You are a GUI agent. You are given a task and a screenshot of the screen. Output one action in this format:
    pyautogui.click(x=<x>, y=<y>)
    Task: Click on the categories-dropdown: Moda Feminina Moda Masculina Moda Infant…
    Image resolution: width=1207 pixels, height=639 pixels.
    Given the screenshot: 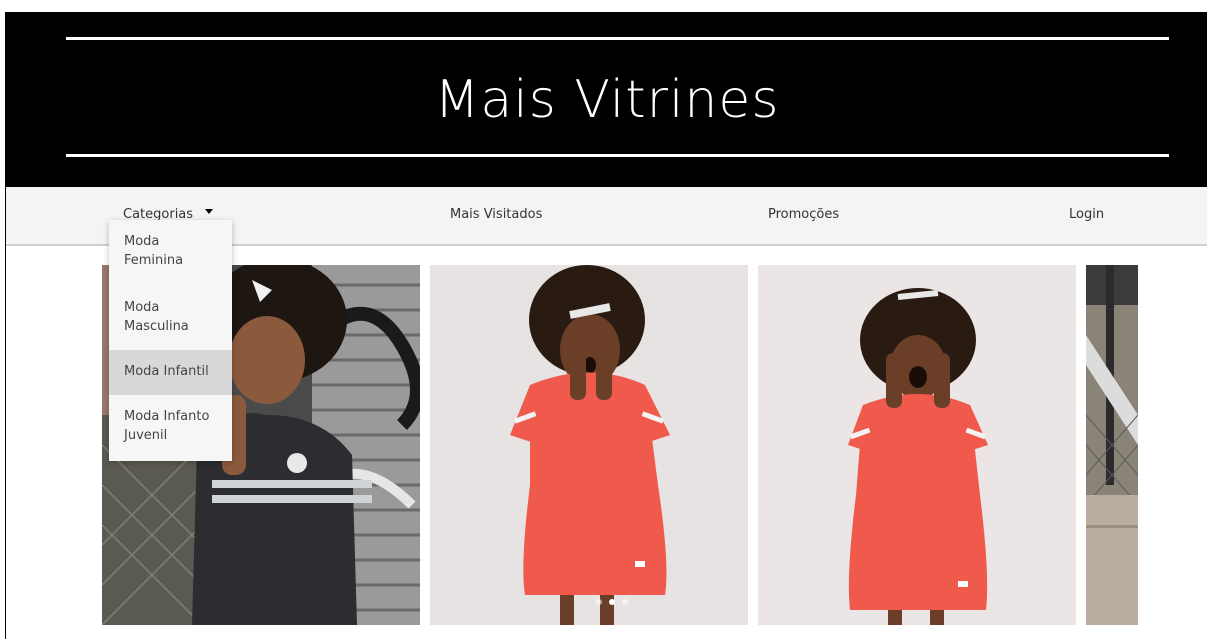 What is the action you would take?
    pyautogui.click(x=170, y=340)
    